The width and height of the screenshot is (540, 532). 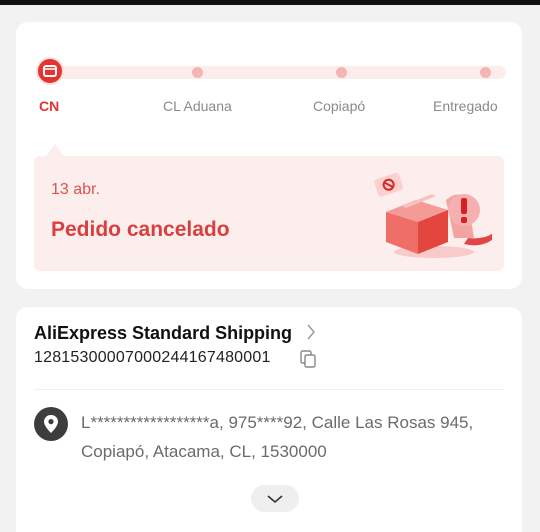 I want to click on status-date: 13 abr., so click(x=75, y=189).